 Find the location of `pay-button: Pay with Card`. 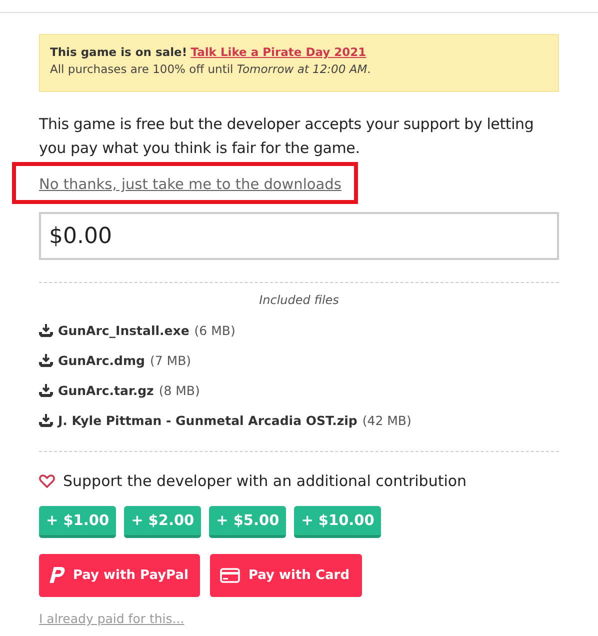

pay-button: Pay with Card is located at coordinates (286, 575).